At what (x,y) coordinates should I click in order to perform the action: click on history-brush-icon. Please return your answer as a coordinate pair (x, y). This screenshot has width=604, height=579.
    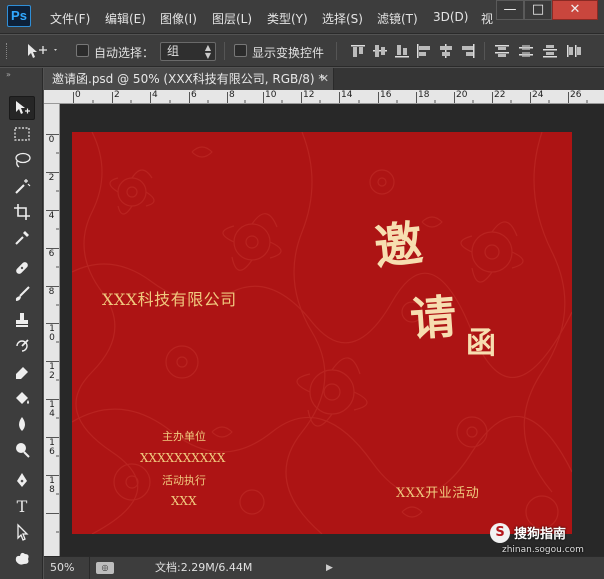
    Looking at the image, I should click on (22, 345).